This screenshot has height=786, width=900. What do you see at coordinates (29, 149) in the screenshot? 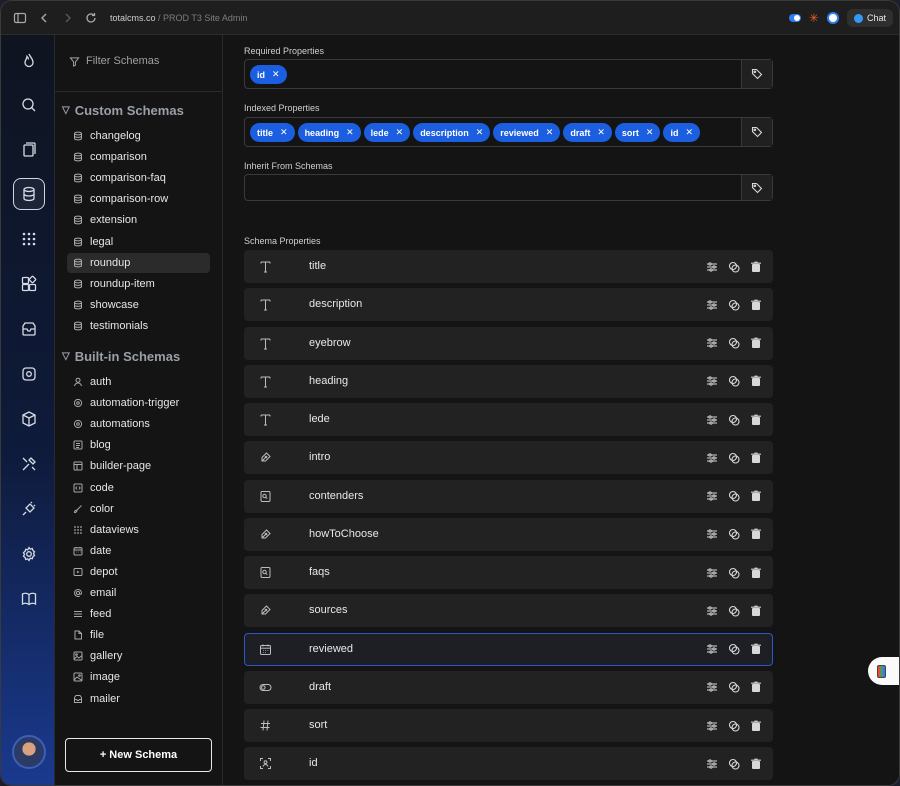
I see `pages-icon` at bounding box center [29, 149].